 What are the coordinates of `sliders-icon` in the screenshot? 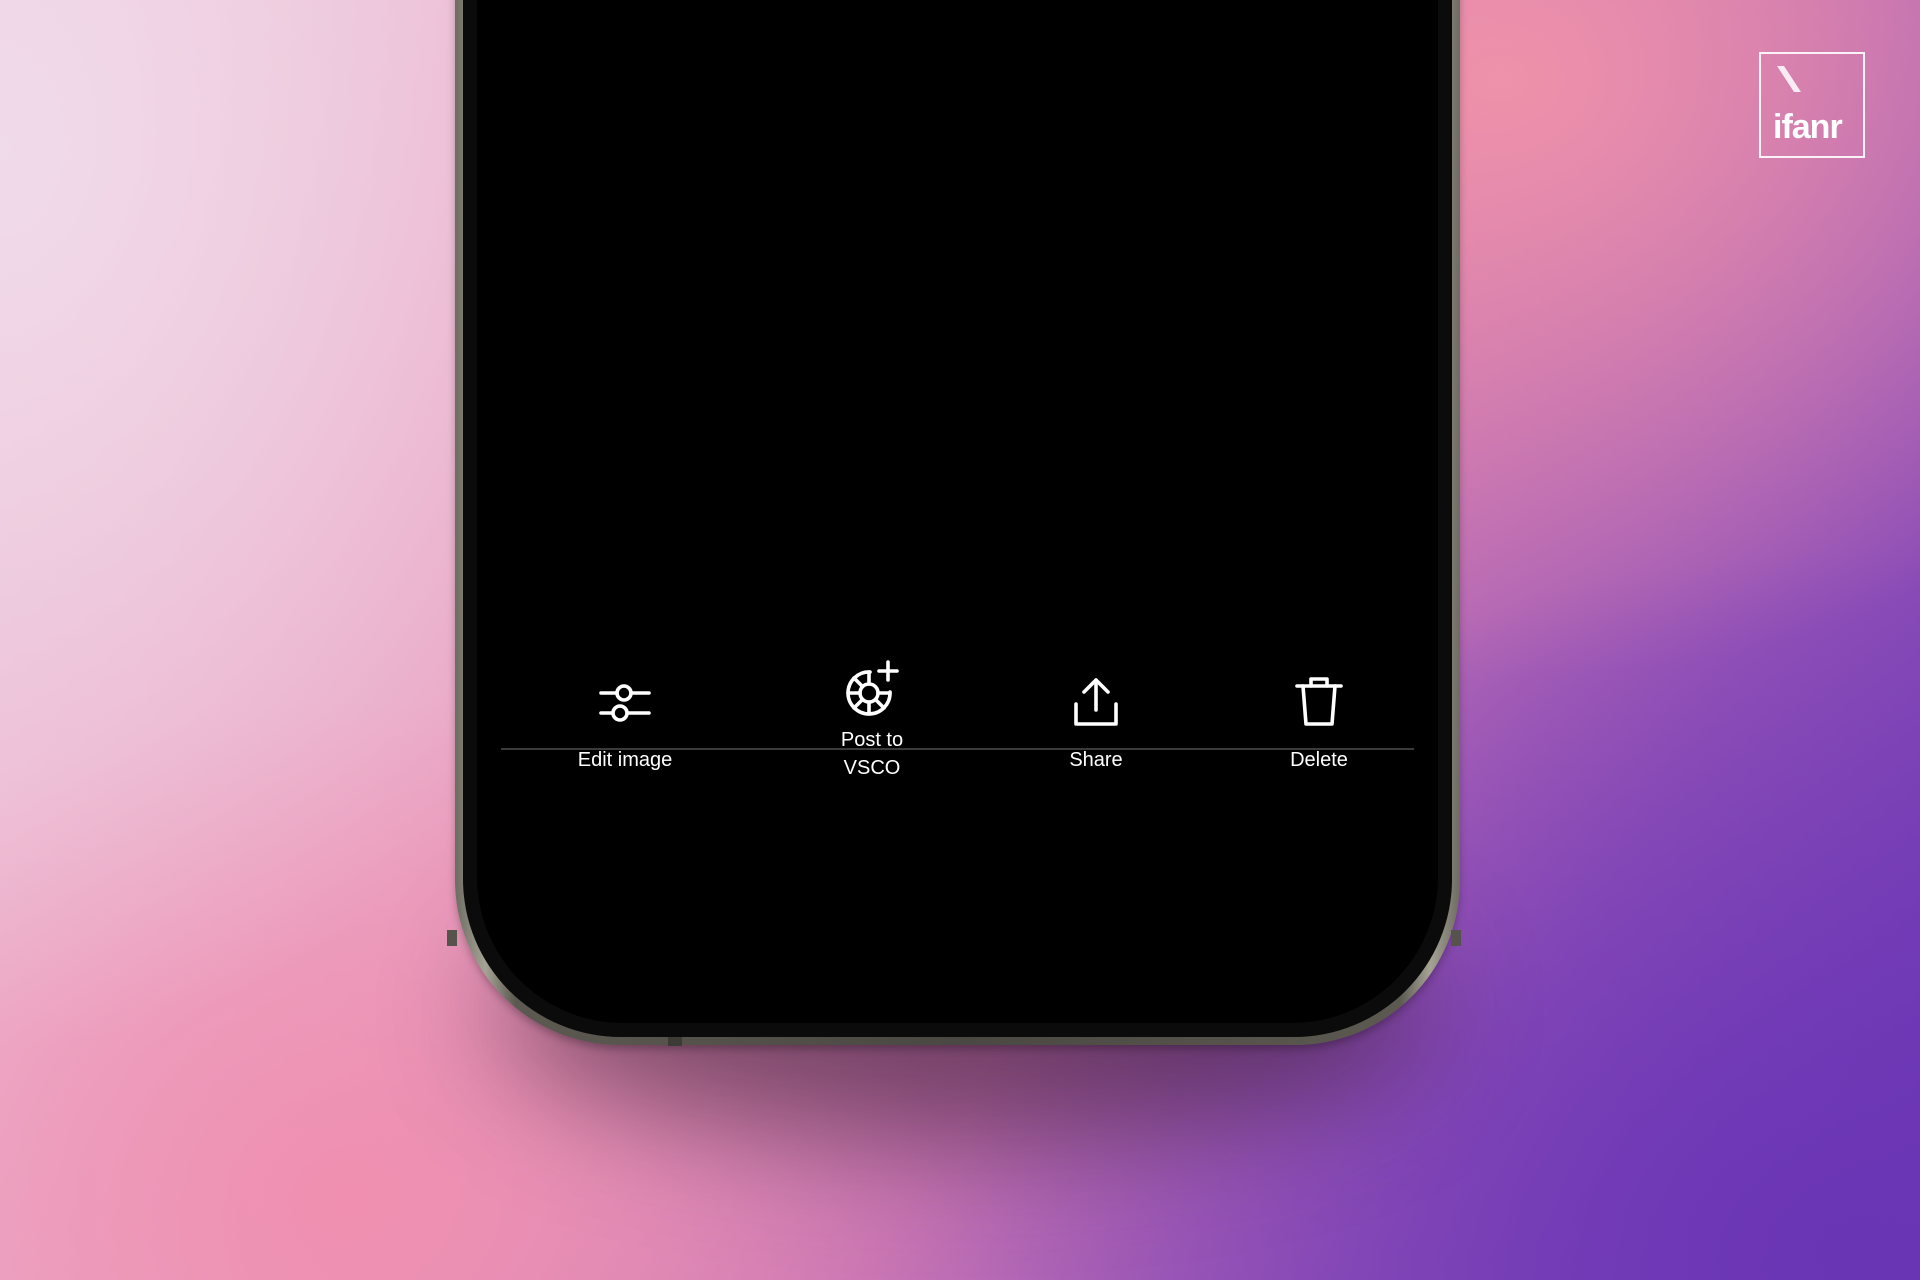 It's located at (625, 702).